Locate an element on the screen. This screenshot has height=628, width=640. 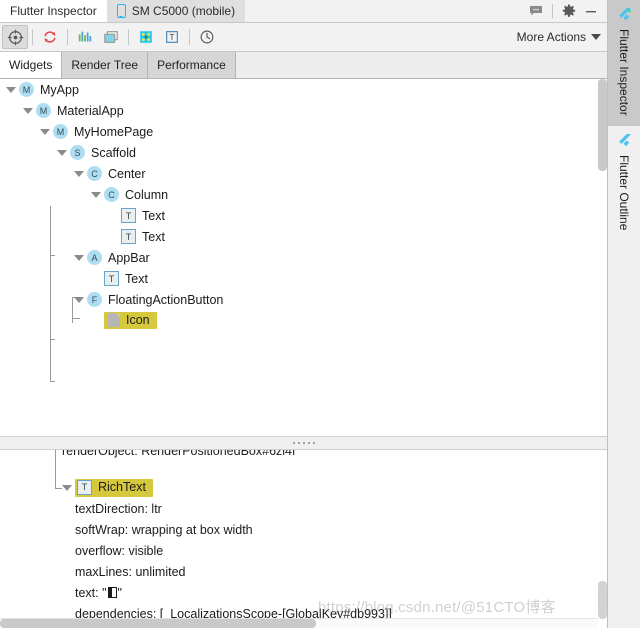
more-actions-label: More Actions is located at coordinates (551, 37).